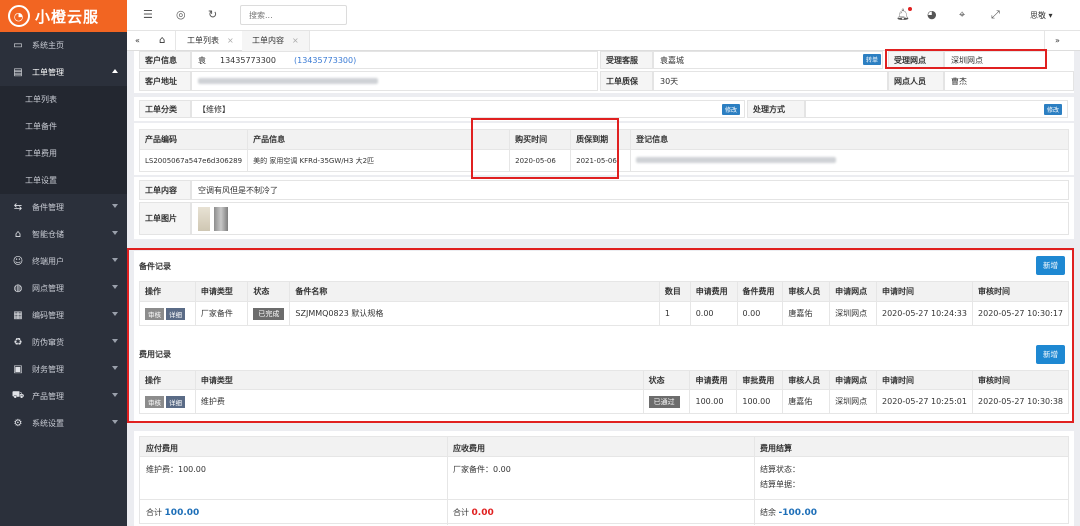 The width and height of the screenshot is (1080, 526). Describe the element at coordinates (63, 126) in the screenshot. I see `sidebar-subitem-order-parts: 工单备件` at that location.